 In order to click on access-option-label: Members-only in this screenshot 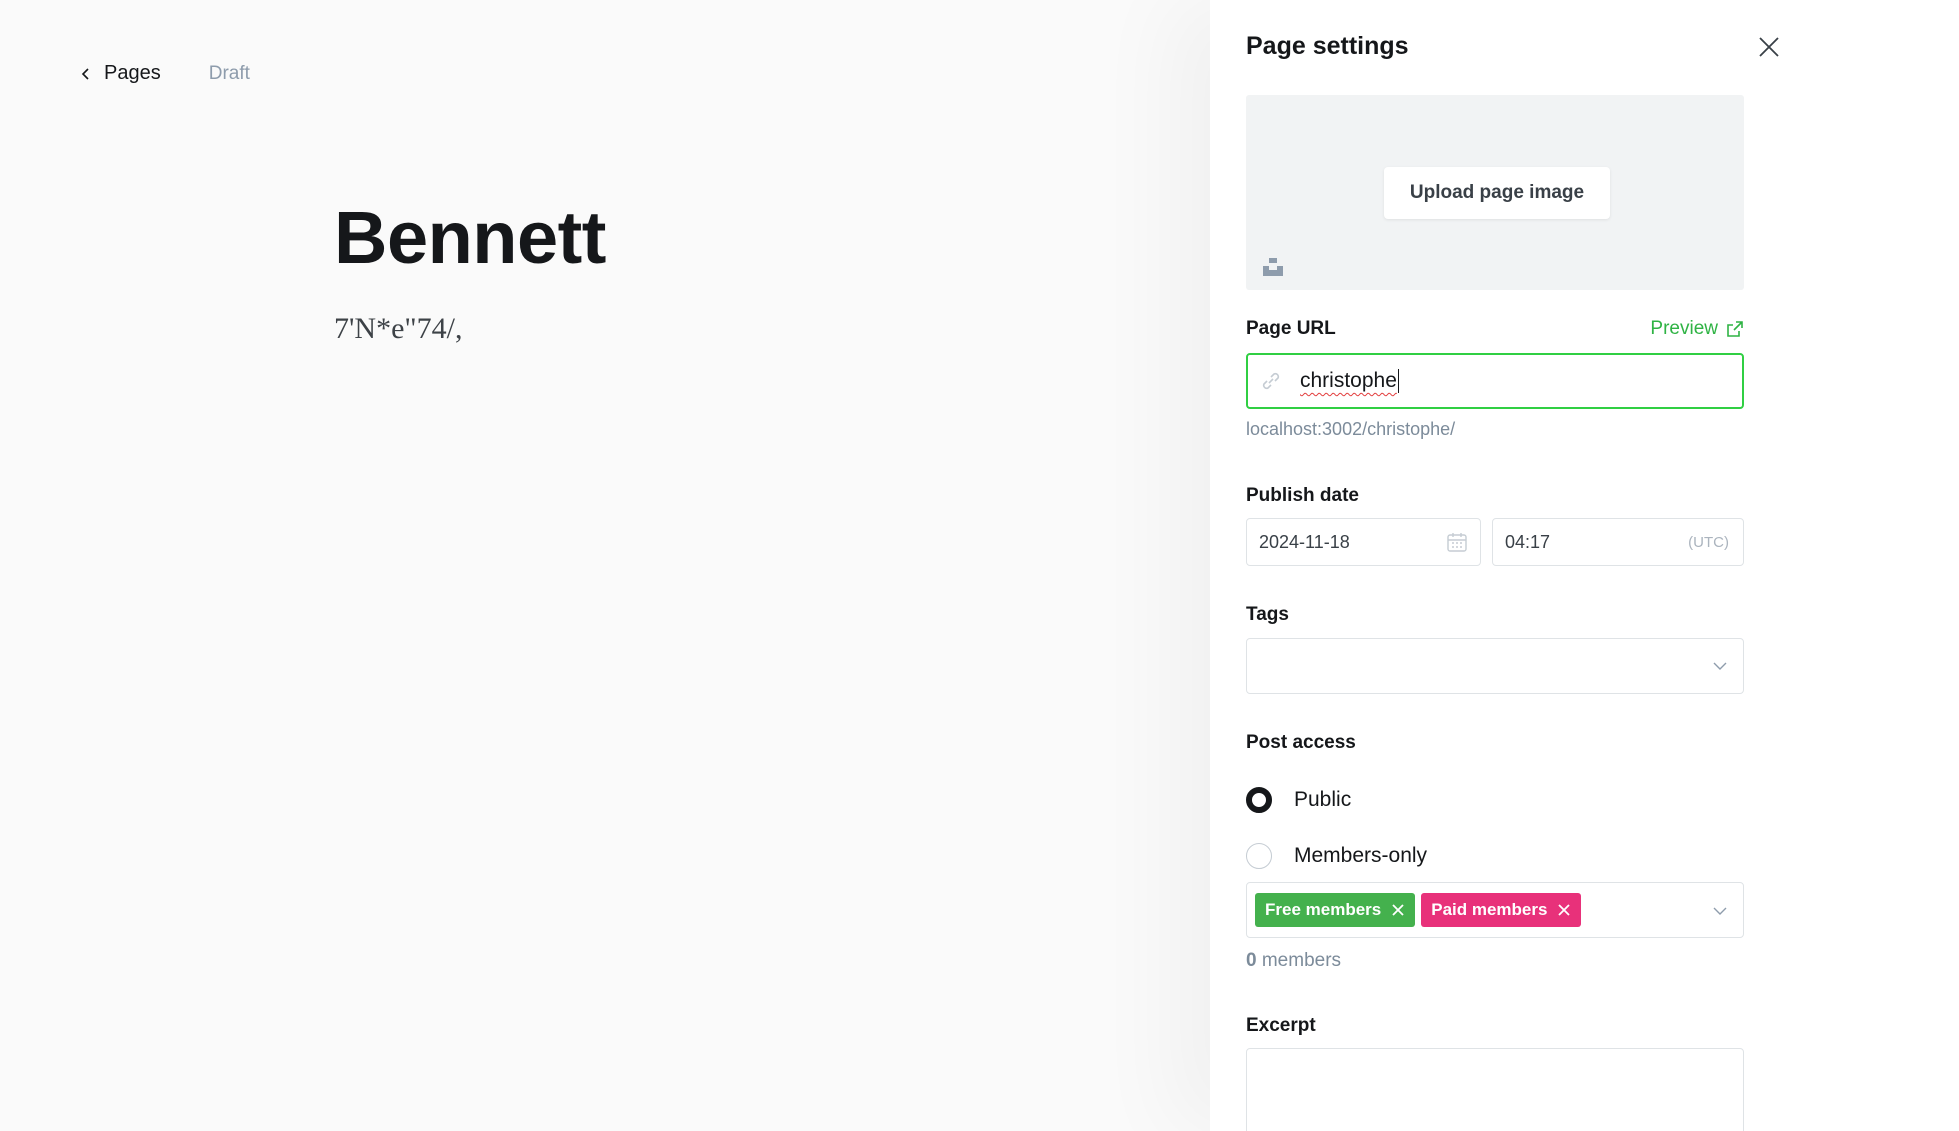, I will do `click(1361, 855)`.